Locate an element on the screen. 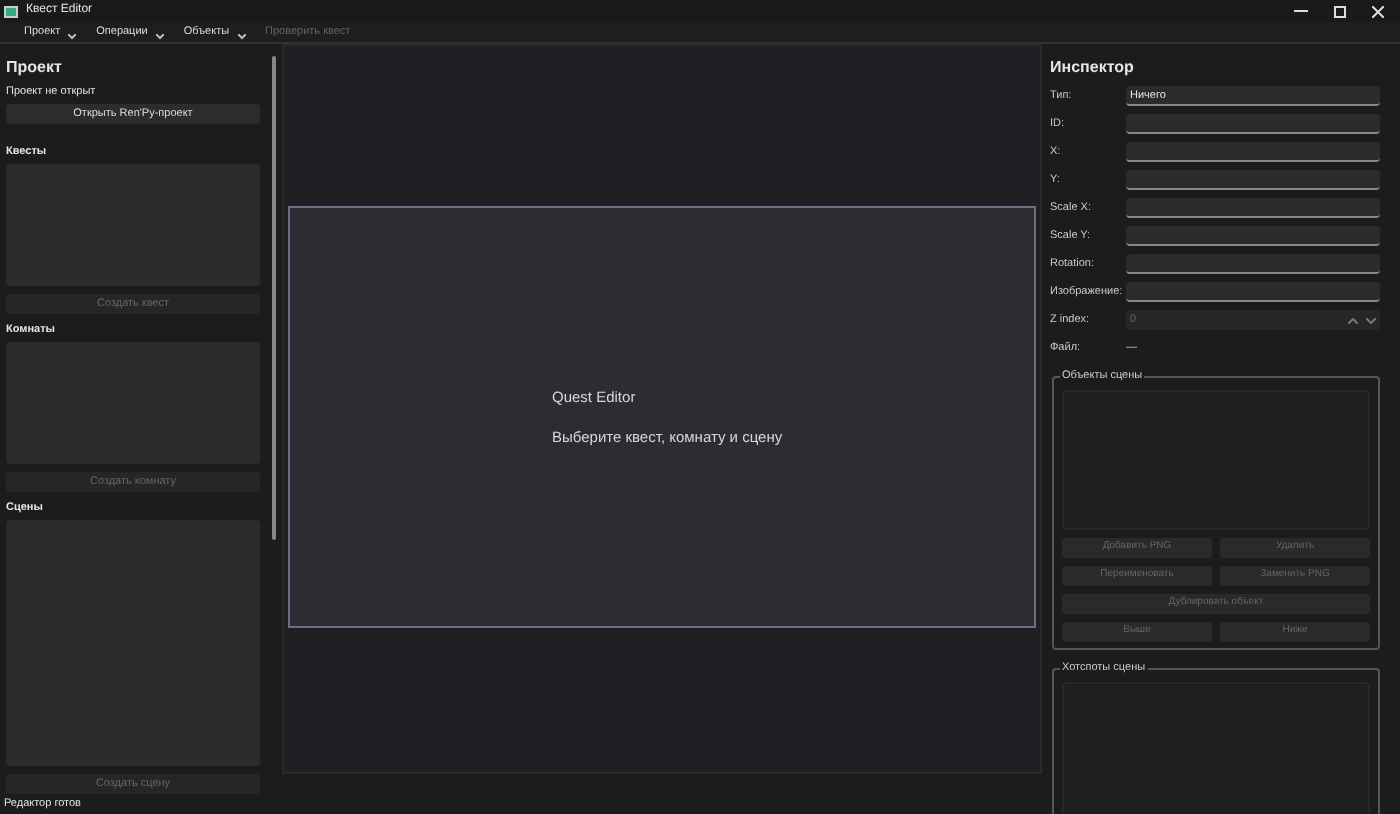  panel-title: Проект is located at coordinates (35, 68).